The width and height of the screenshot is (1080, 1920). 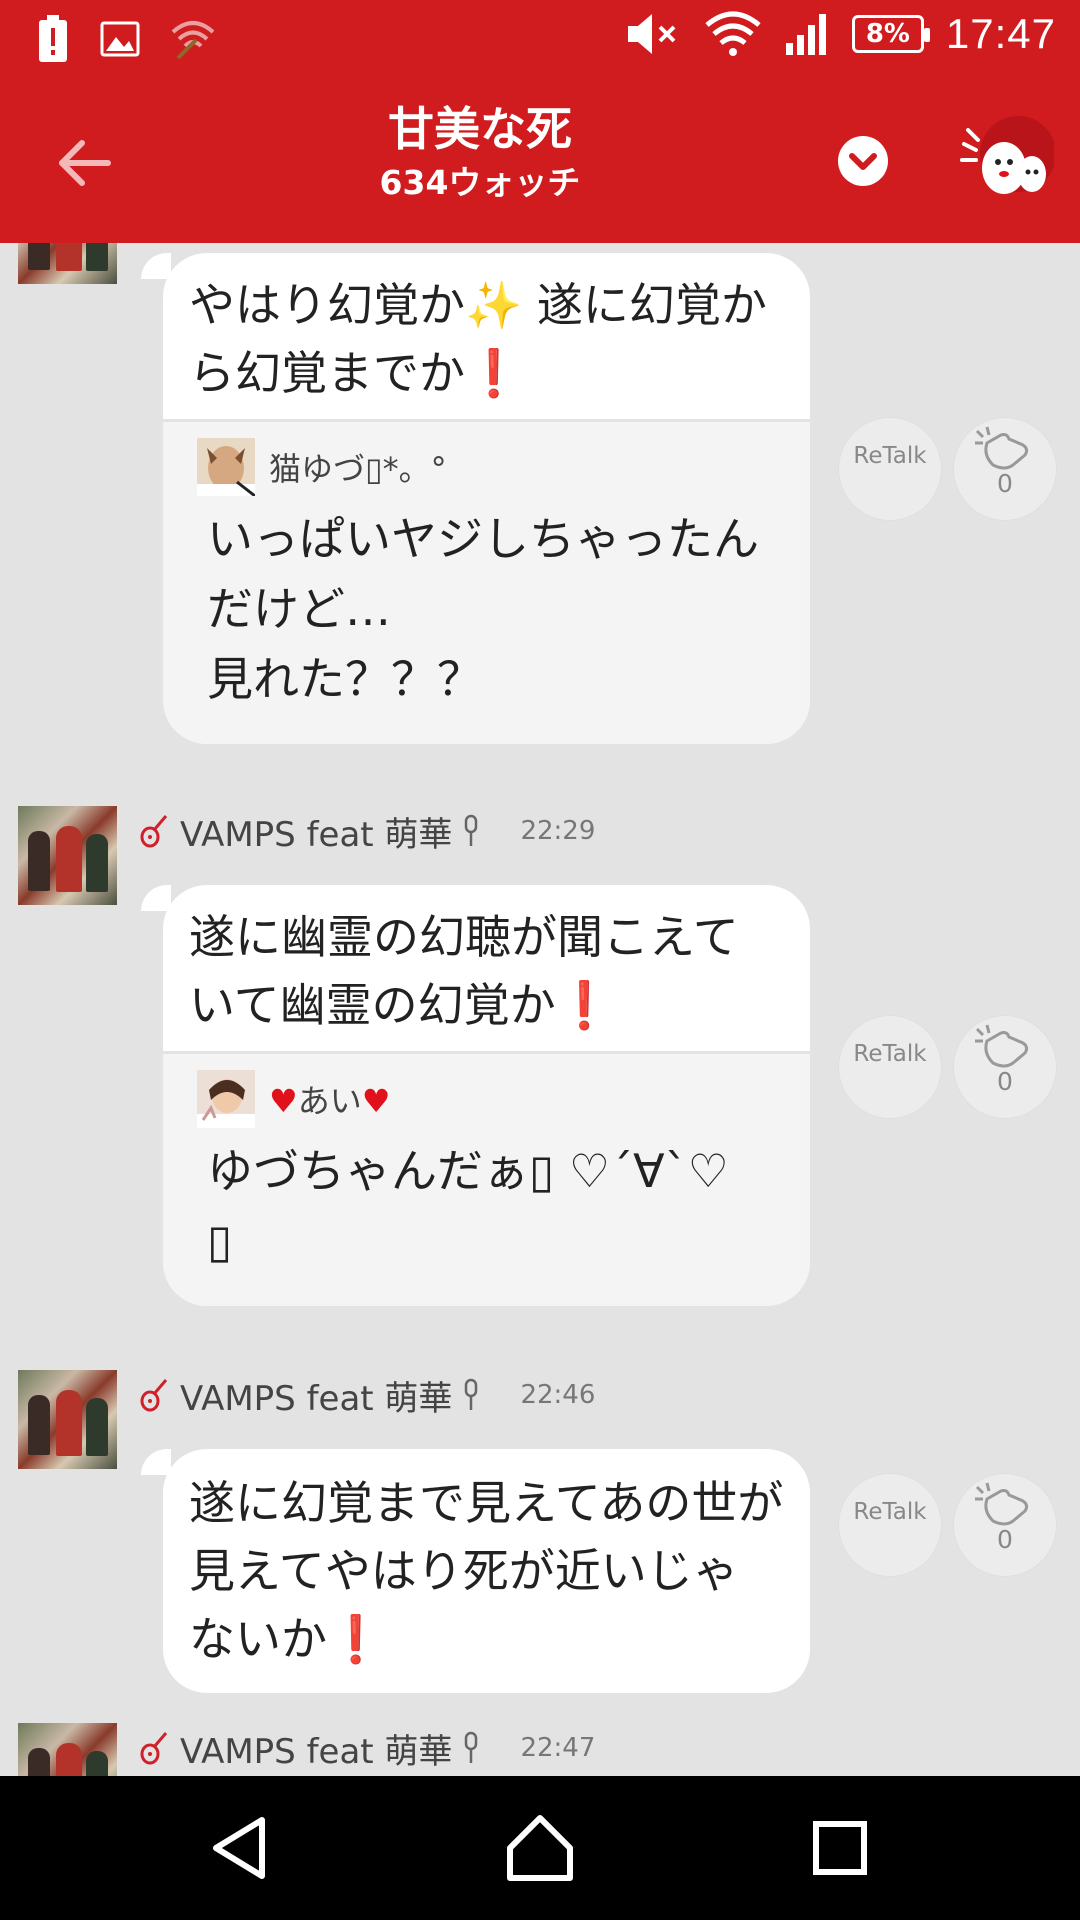 What do you see at coordinates (733, 34) in the screenshot?
I see `wifi-icon` at bounding box center [733, 34].